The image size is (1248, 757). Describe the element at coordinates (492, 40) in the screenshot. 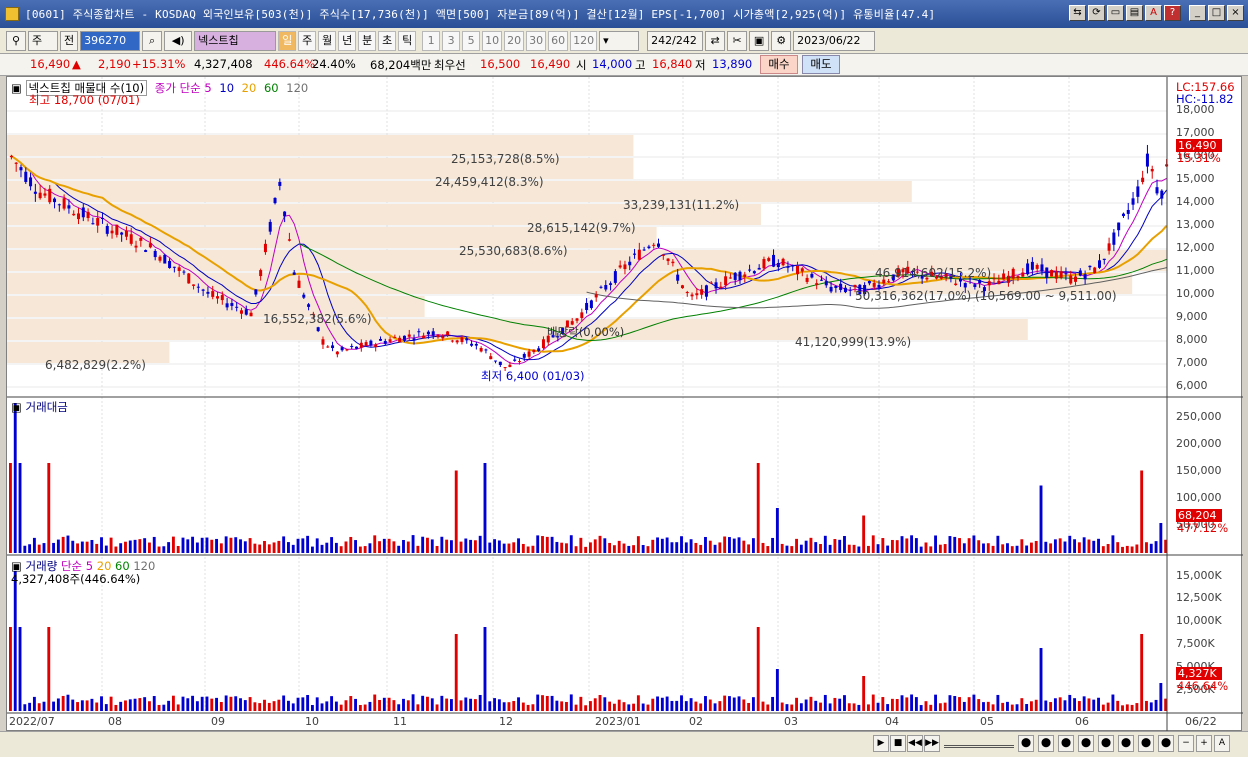

I see `interval-10: 10` at that location.